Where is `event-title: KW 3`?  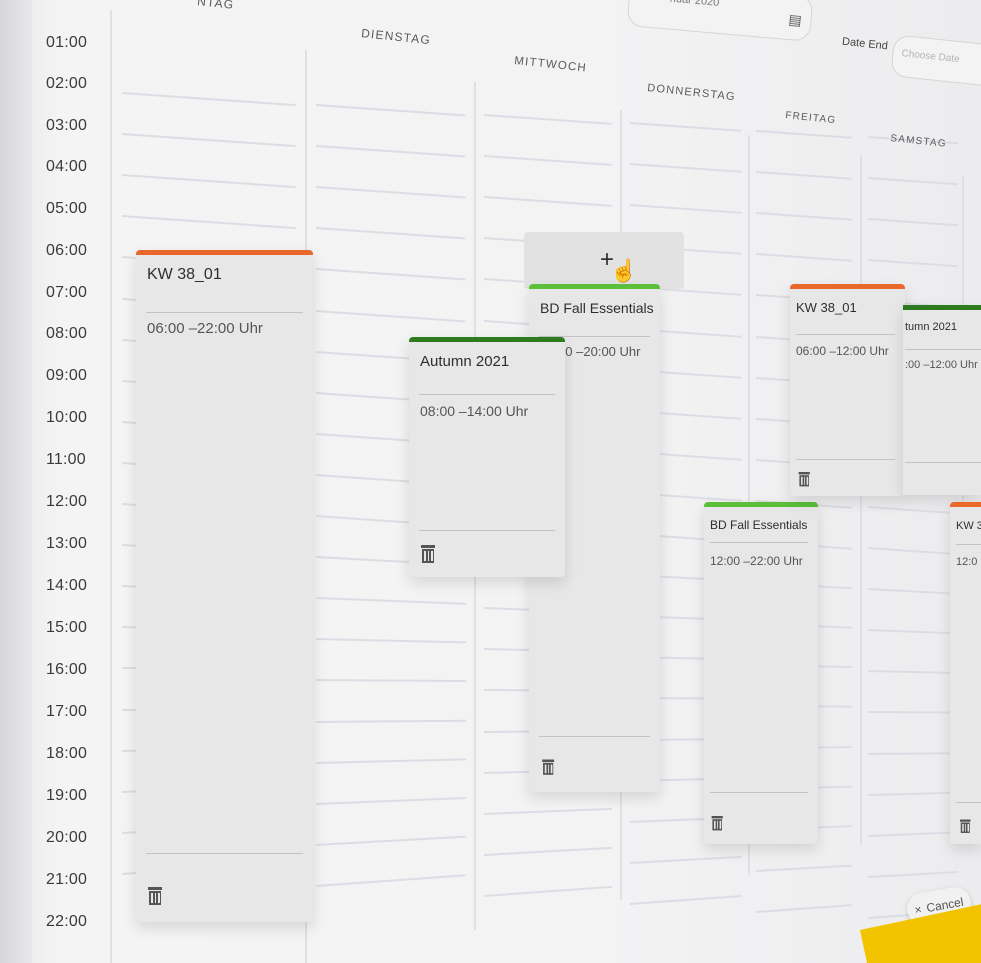 event-title: KW 3 is located at coordinates (968, 526).